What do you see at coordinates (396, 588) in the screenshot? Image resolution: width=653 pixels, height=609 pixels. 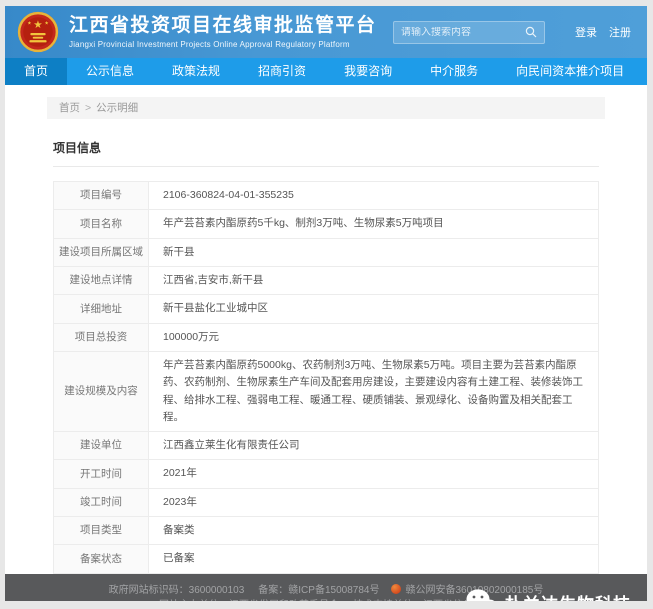 I see `security-badge-icon` at bounding box center [396, 588].